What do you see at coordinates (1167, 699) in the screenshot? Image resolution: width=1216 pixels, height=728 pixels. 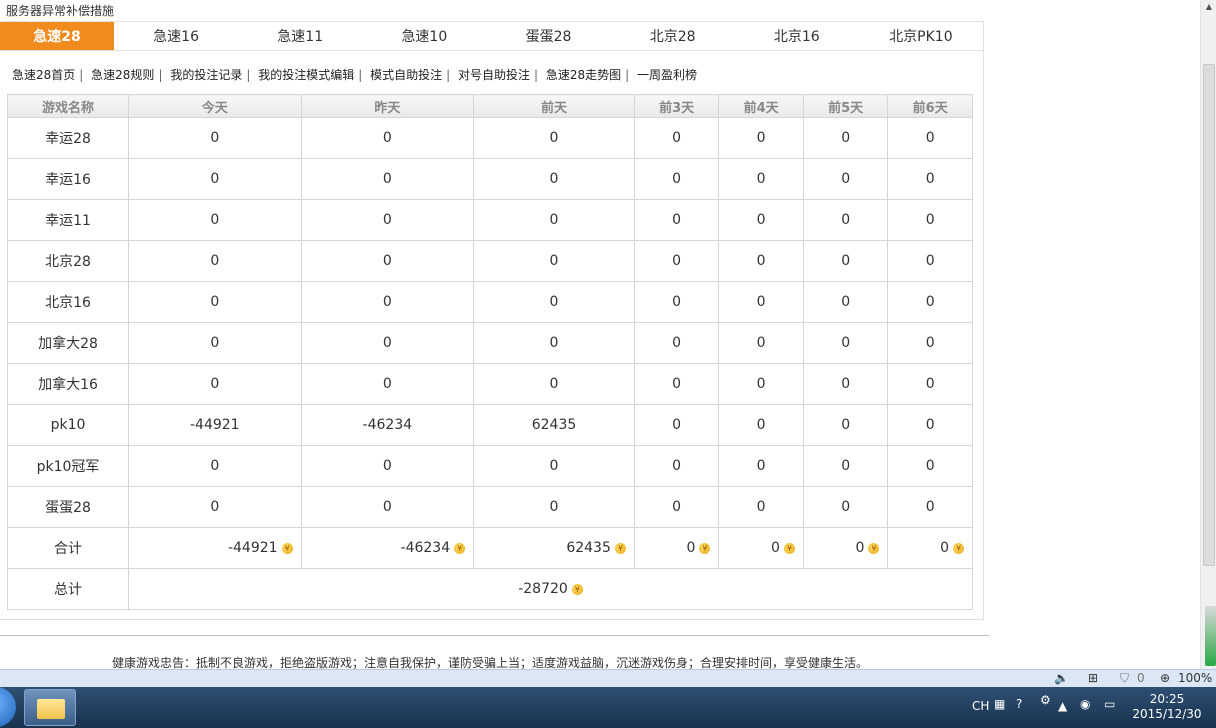 I see `clock-time: 20:25` at bounding box center [1167, 699].